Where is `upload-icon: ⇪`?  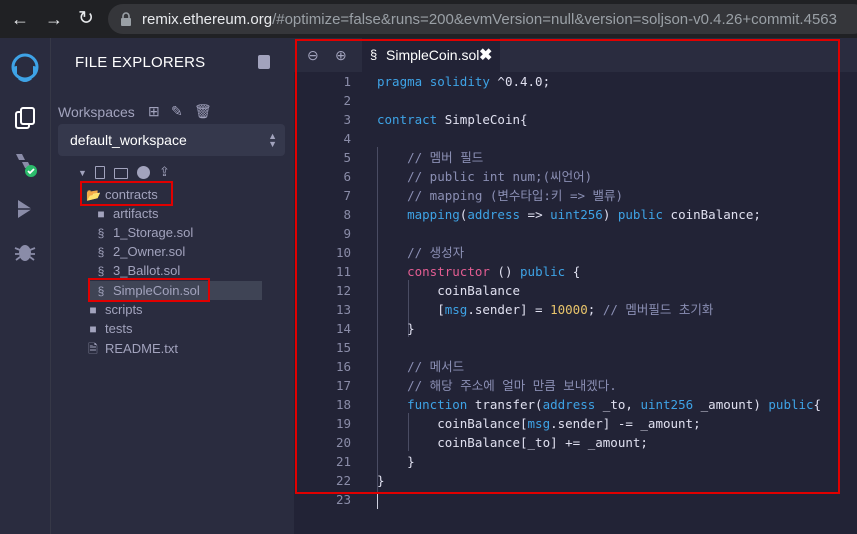 upload-icon: ⇪ is located at coordinates (164, 172).